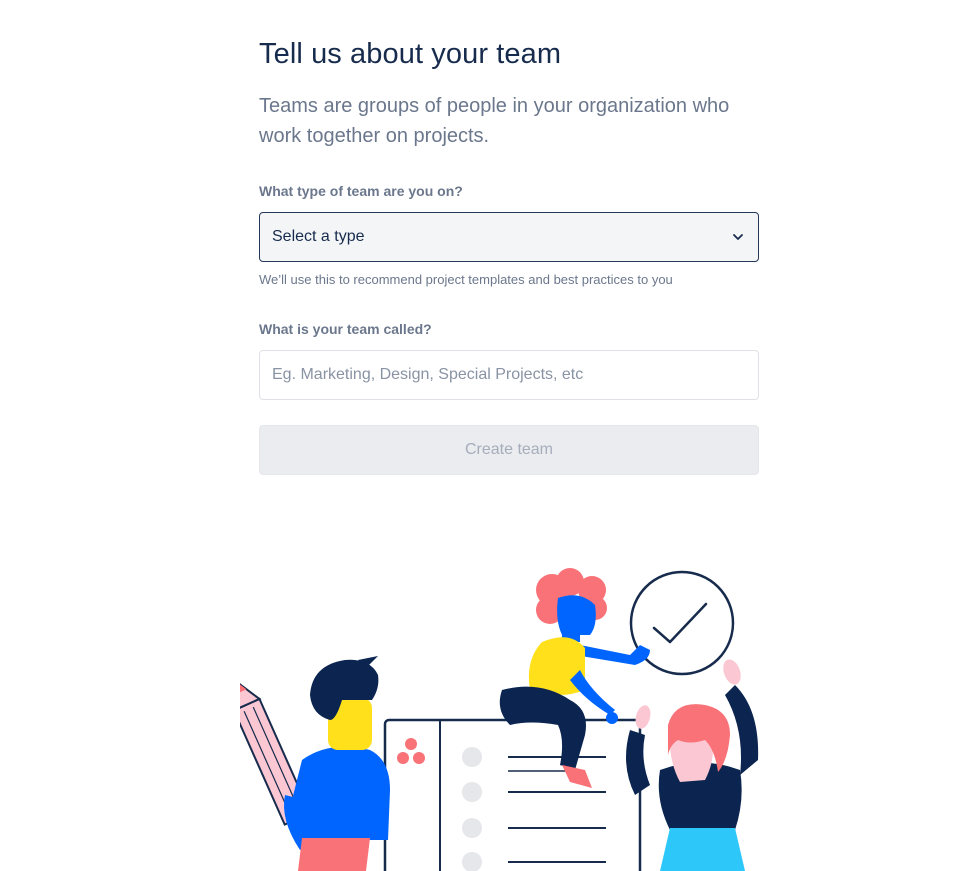  I want to click on chevron-down-icon, so click(738, 237).